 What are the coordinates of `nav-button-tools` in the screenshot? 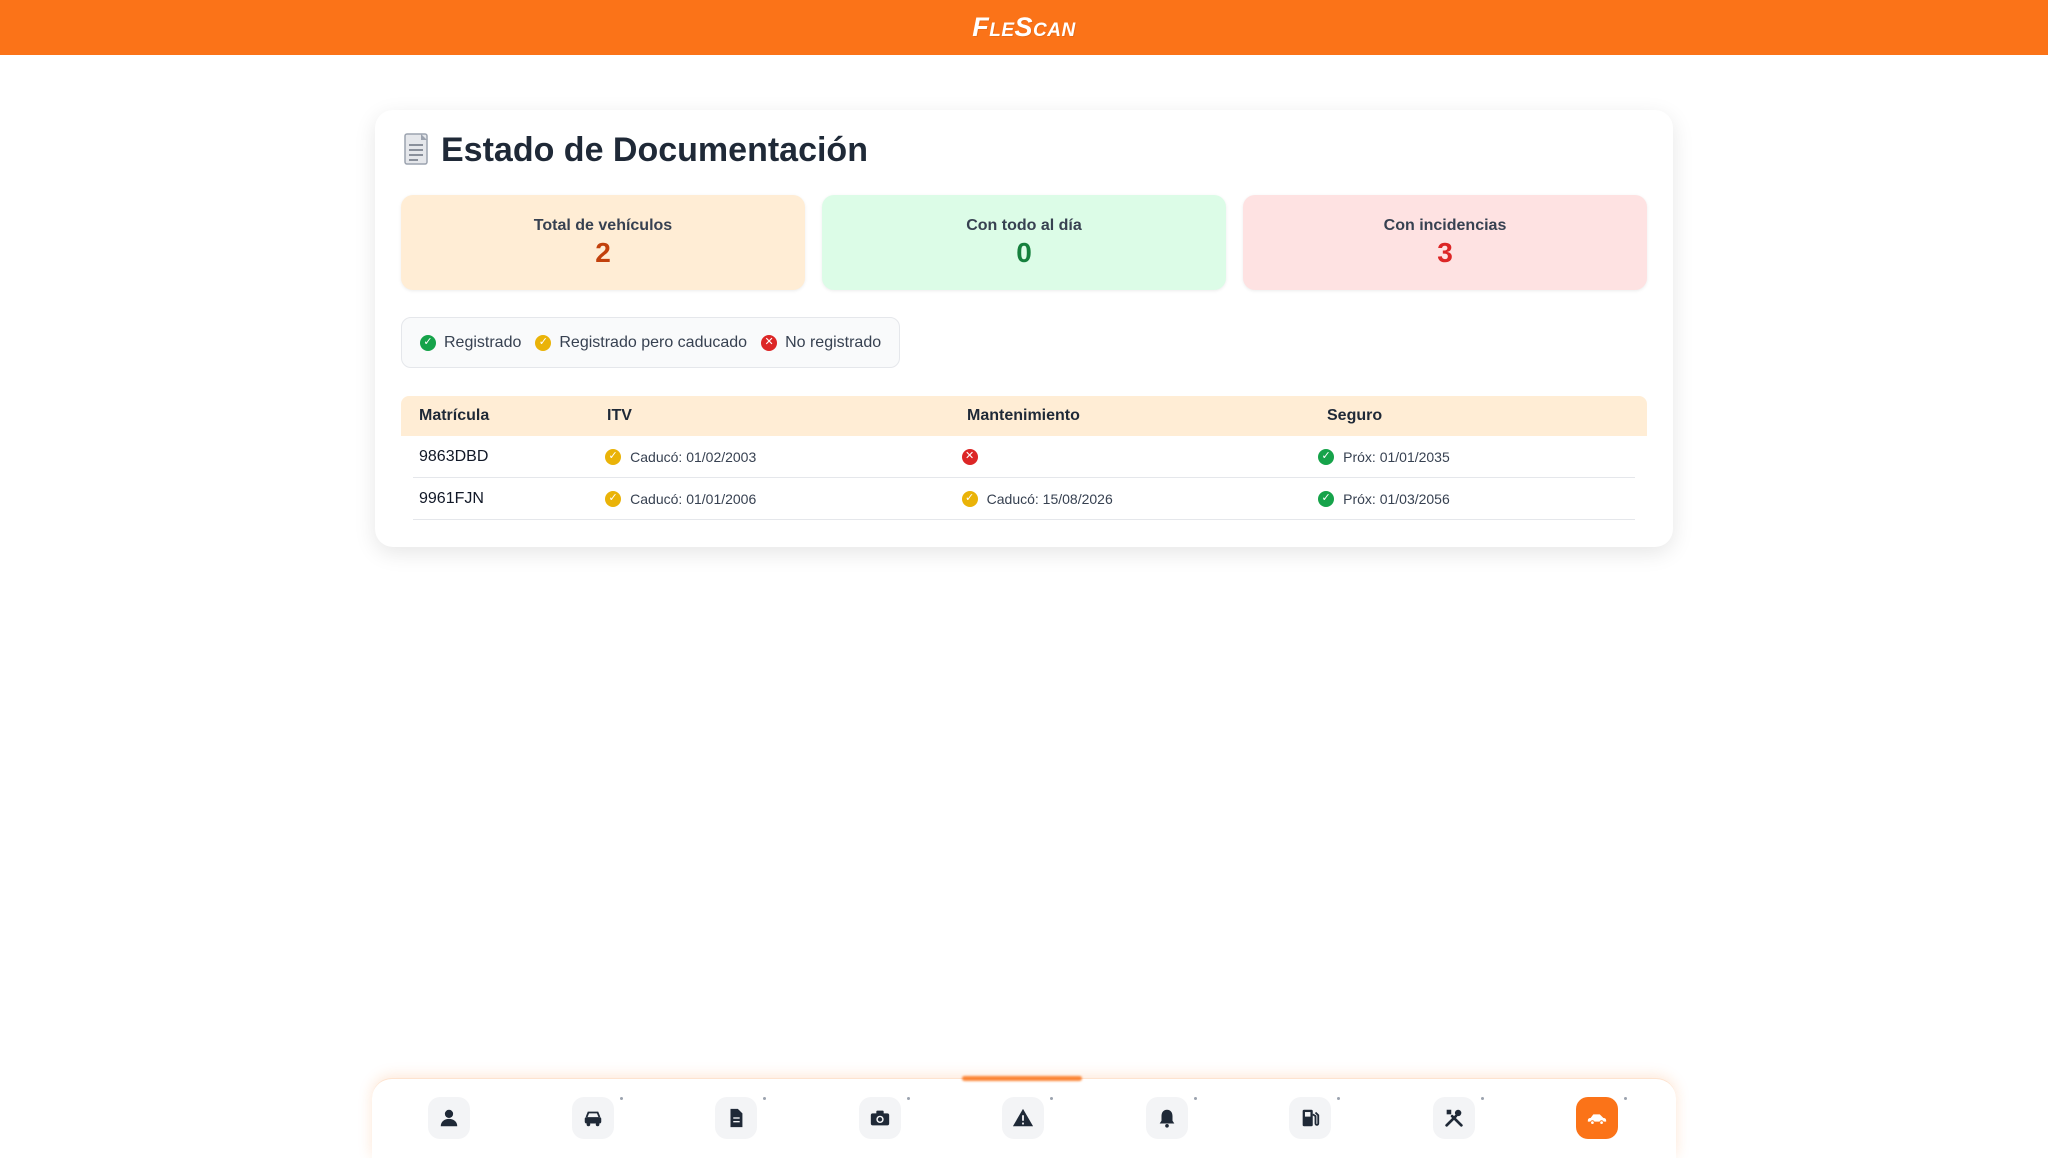 It's located at (1453, 1118).